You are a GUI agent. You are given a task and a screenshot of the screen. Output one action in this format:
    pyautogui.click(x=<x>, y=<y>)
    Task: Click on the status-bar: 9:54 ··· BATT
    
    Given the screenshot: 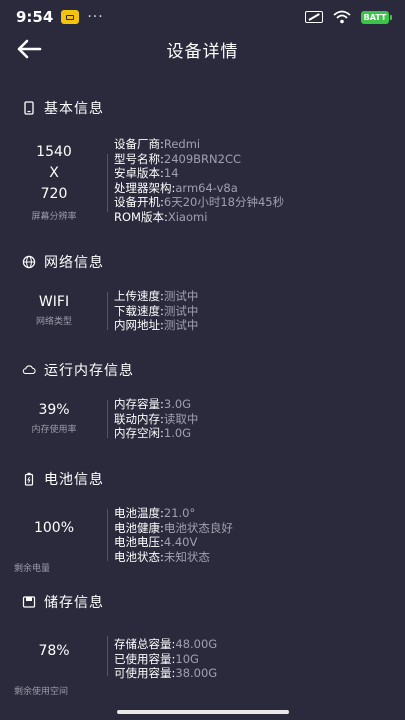 What is the action you would take?
    pyautogui.click(x=202, y=17)
    